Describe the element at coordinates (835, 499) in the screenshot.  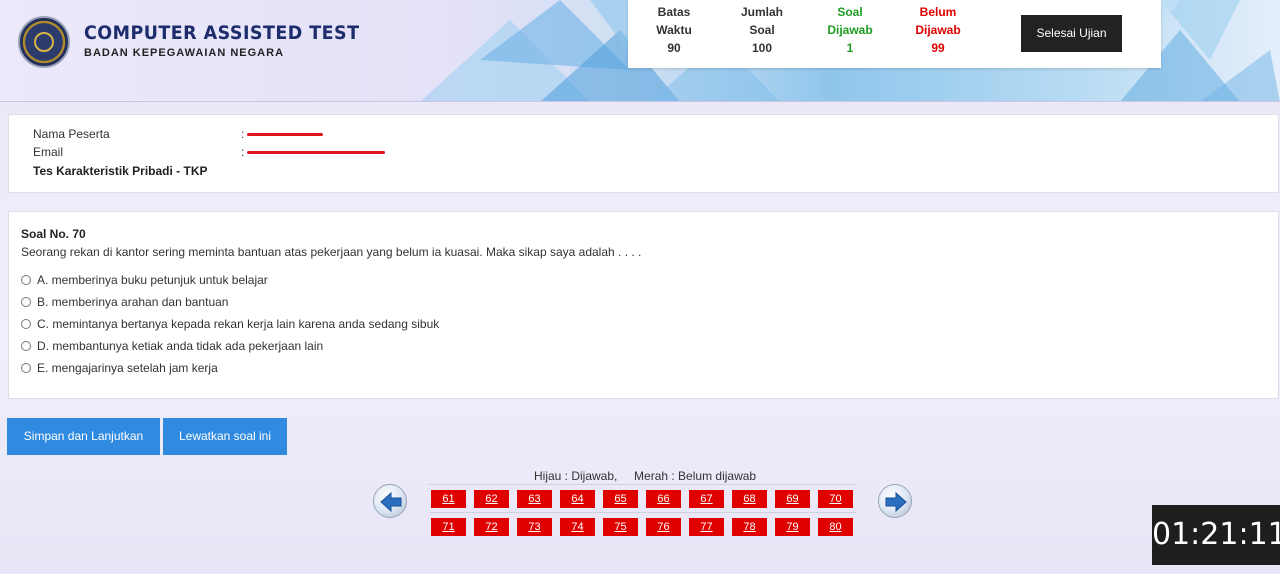
I see `question-nav-70: 70` at that location.